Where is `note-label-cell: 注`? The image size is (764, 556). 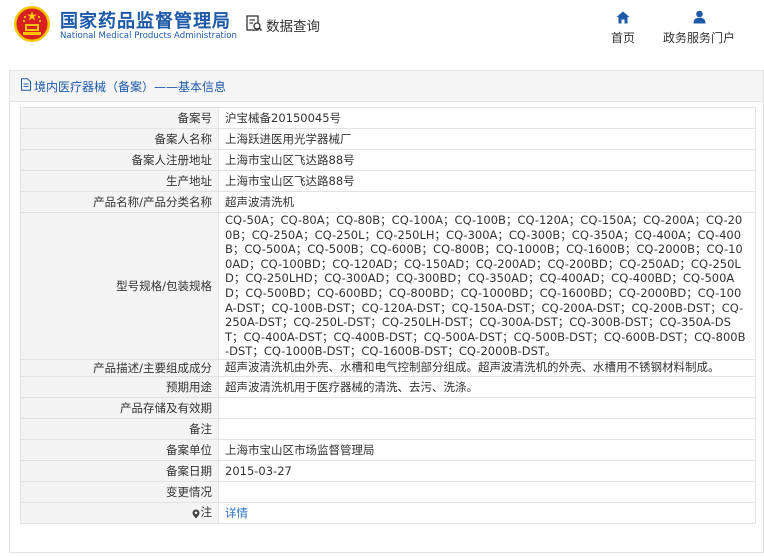 note-label-cell: 注 is located at coordinates (119, 512).